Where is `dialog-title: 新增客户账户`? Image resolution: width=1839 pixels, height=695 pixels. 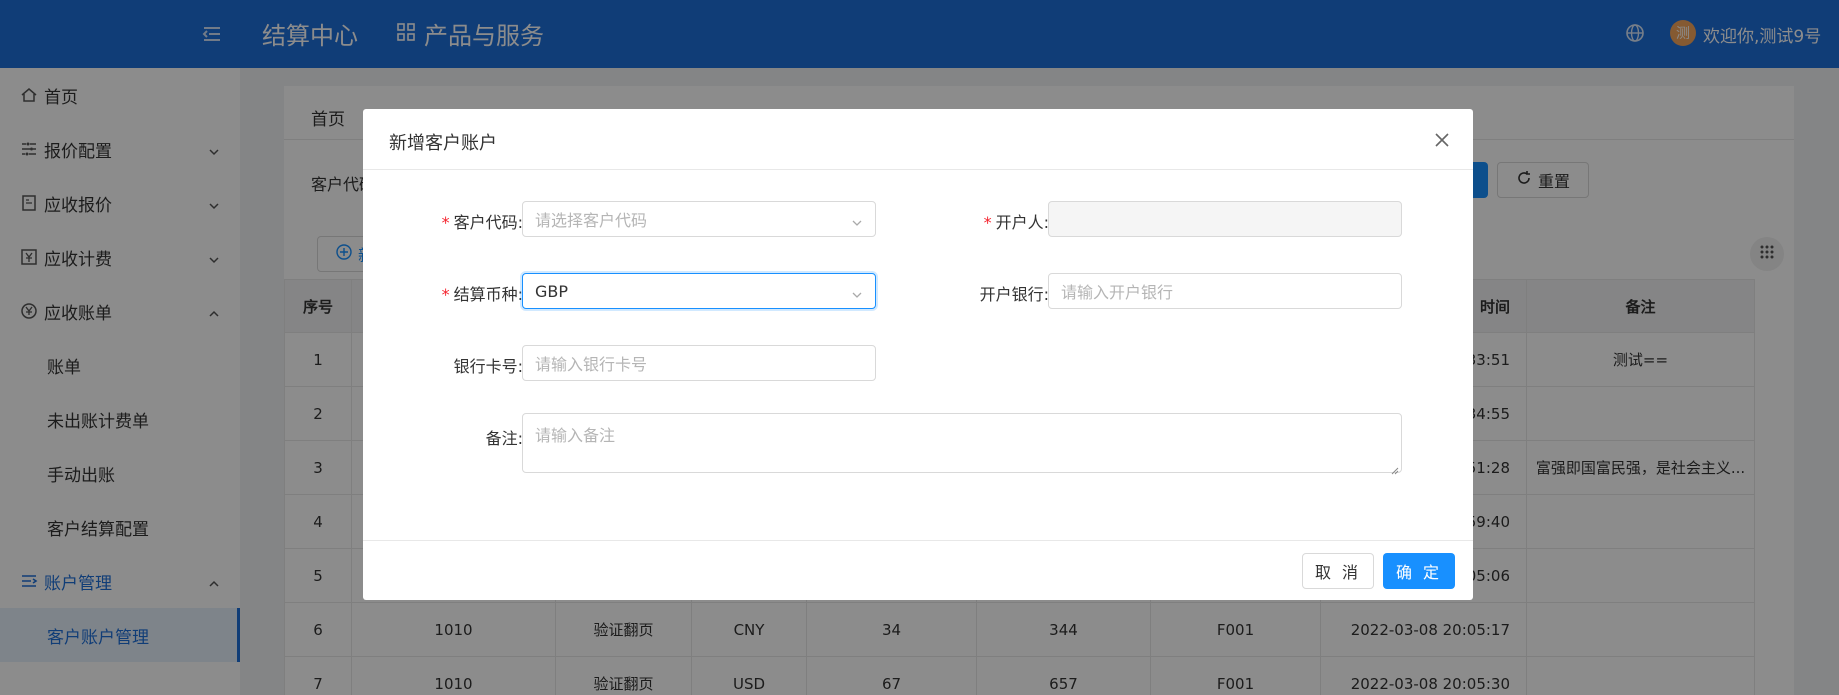
dialog-title: 新增客户账户 is located at coordinates (443, 143).